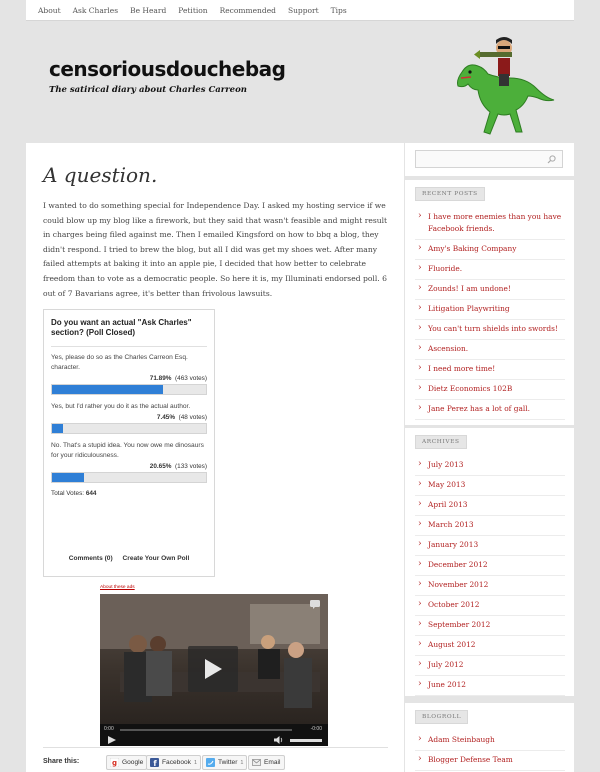 The width and height of the screenshot is (600, 772). What do you see at coordinates (490, 526) in the screenshot?
I see `archive-link: March 2013` at bounding box center [490, 526].